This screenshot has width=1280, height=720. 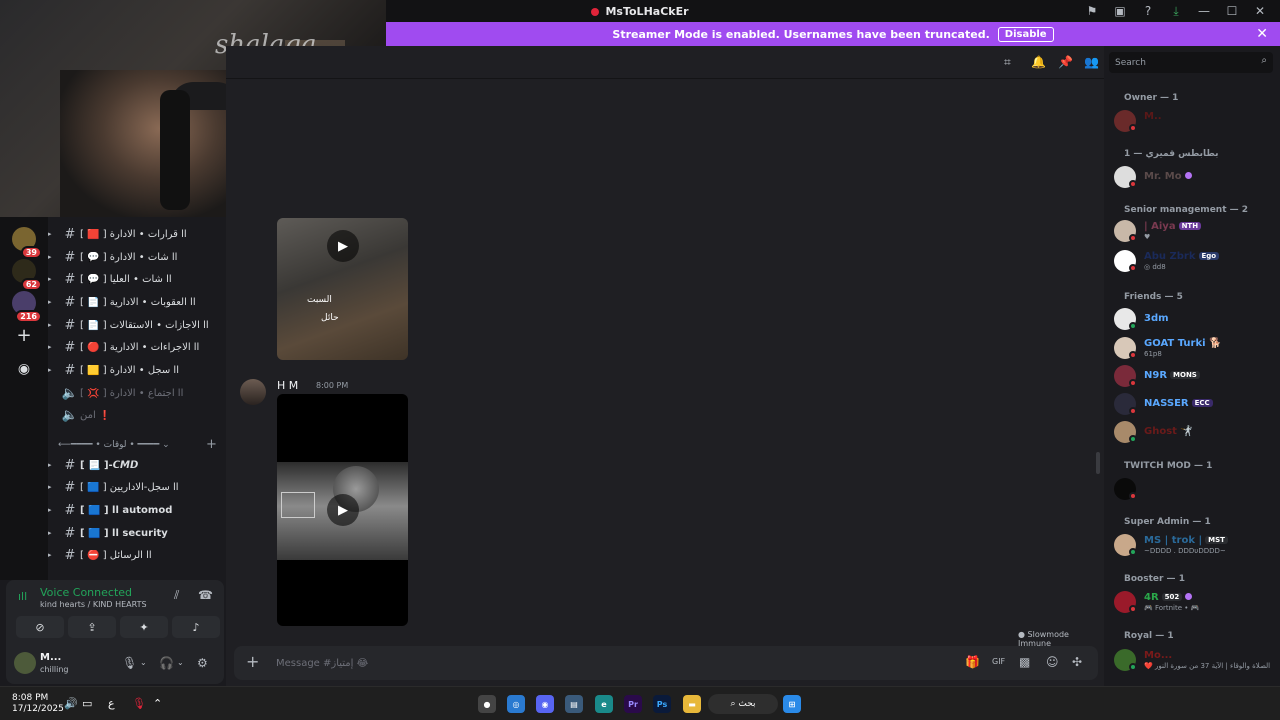 What do you see at coordinates (31, 284) in the screenshot?
I see `mention-badge: 62` at bounding box center [31, 284].